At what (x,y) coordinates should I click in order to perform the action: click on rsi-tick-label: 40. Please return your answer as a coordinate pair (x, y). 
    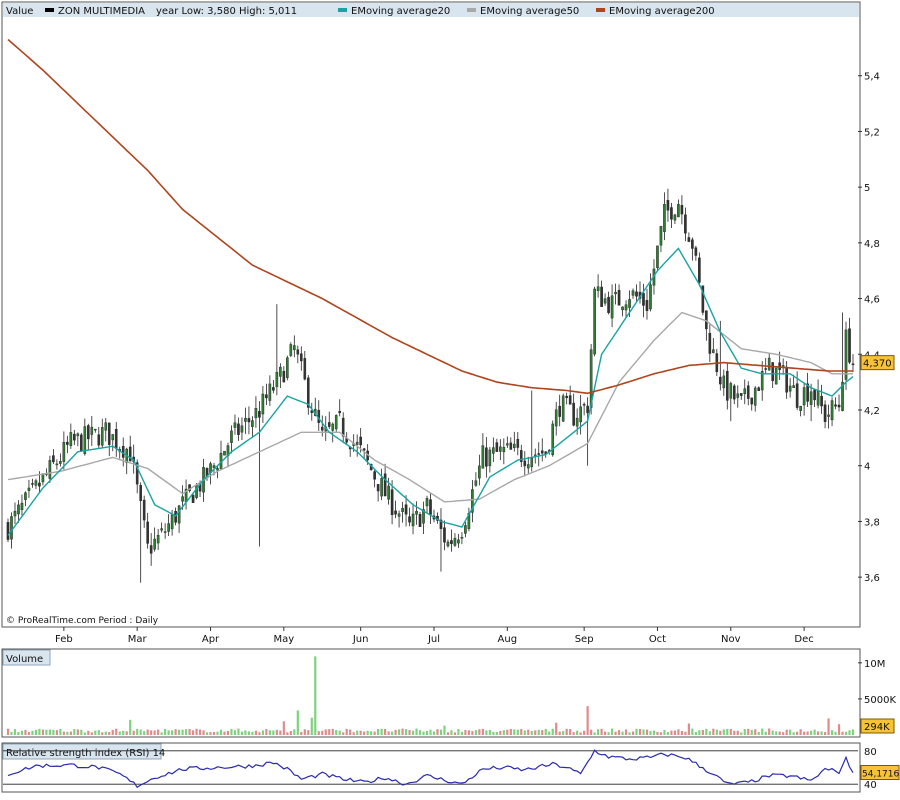
    Looking at the image, I should click on (870, 785).